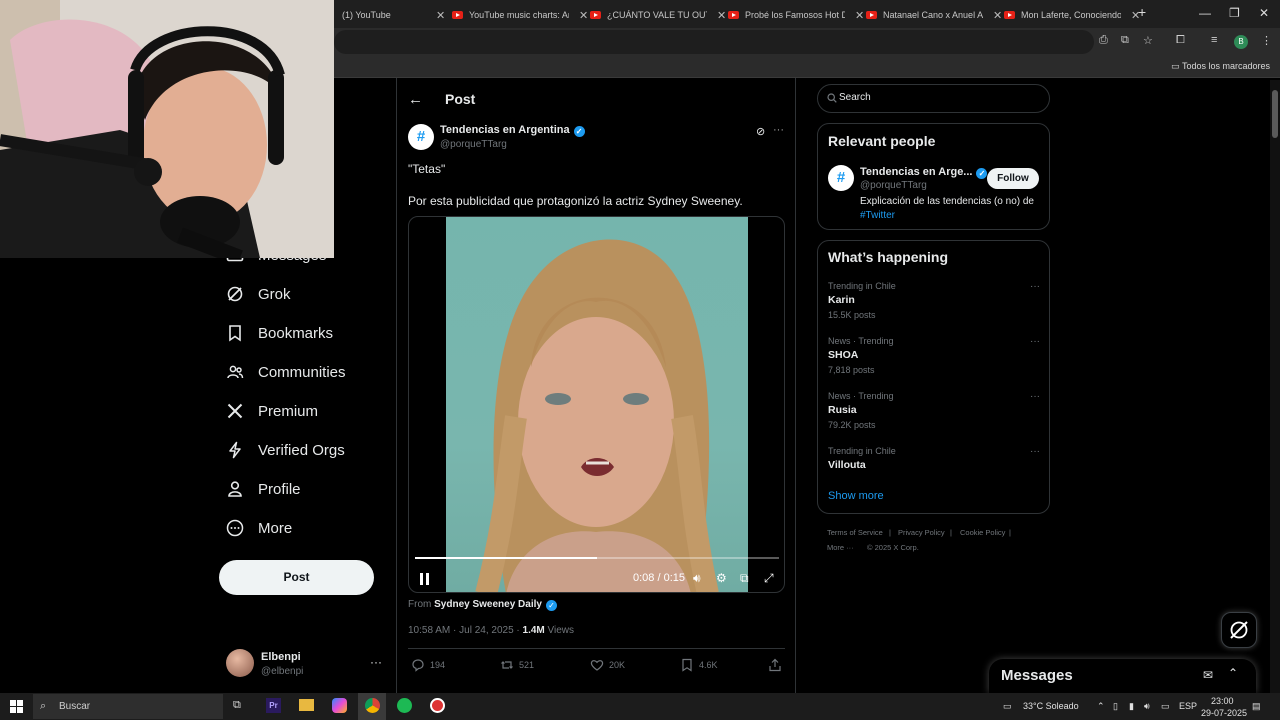  What do you see at coordinates (597, 558) in the screenshot?
I see `video-progress-bar` at bounding box center [597, 558].